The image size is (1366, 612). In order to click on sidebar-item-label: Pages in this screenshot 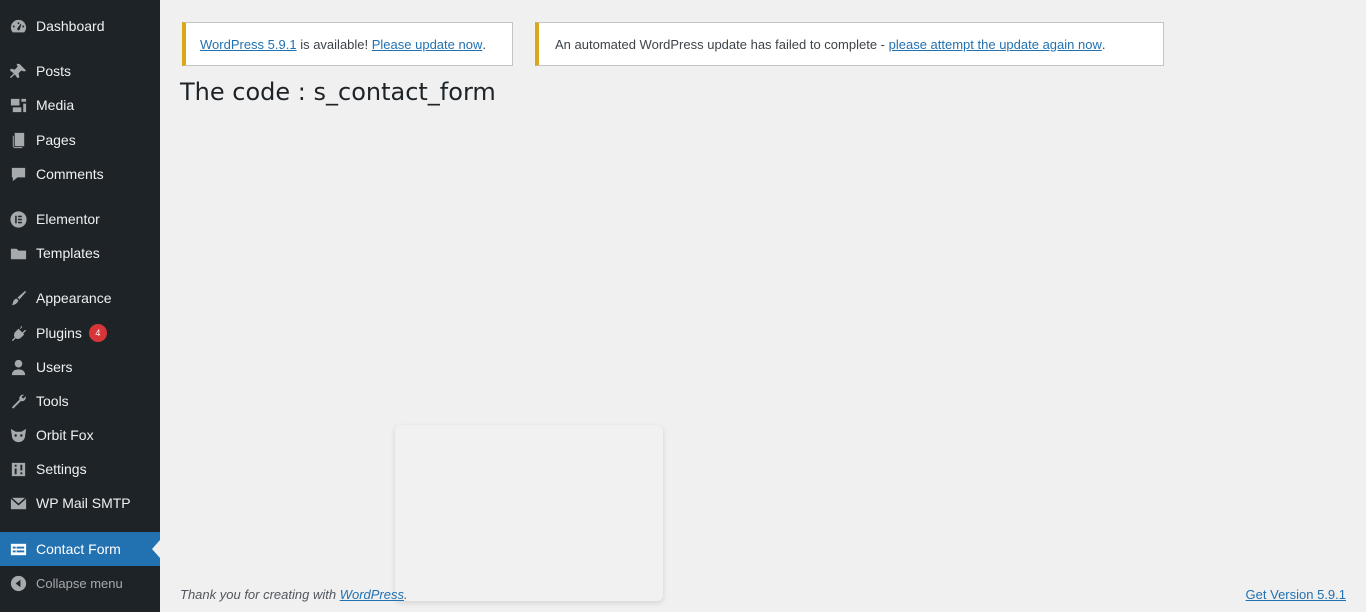, I will do `click(56, 140)`.